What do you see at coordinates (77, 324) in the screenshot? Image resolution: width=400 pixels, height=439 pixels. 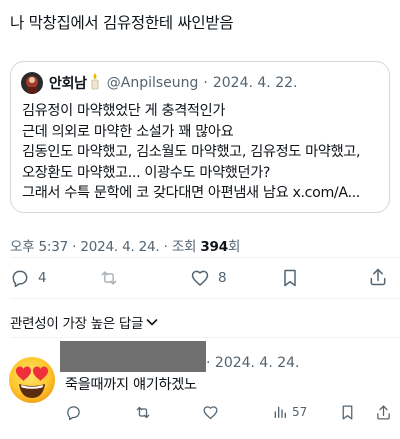 I see `reply-sort-label: 관련성이 가장 높은 답글` at bounding box center [77, 324].